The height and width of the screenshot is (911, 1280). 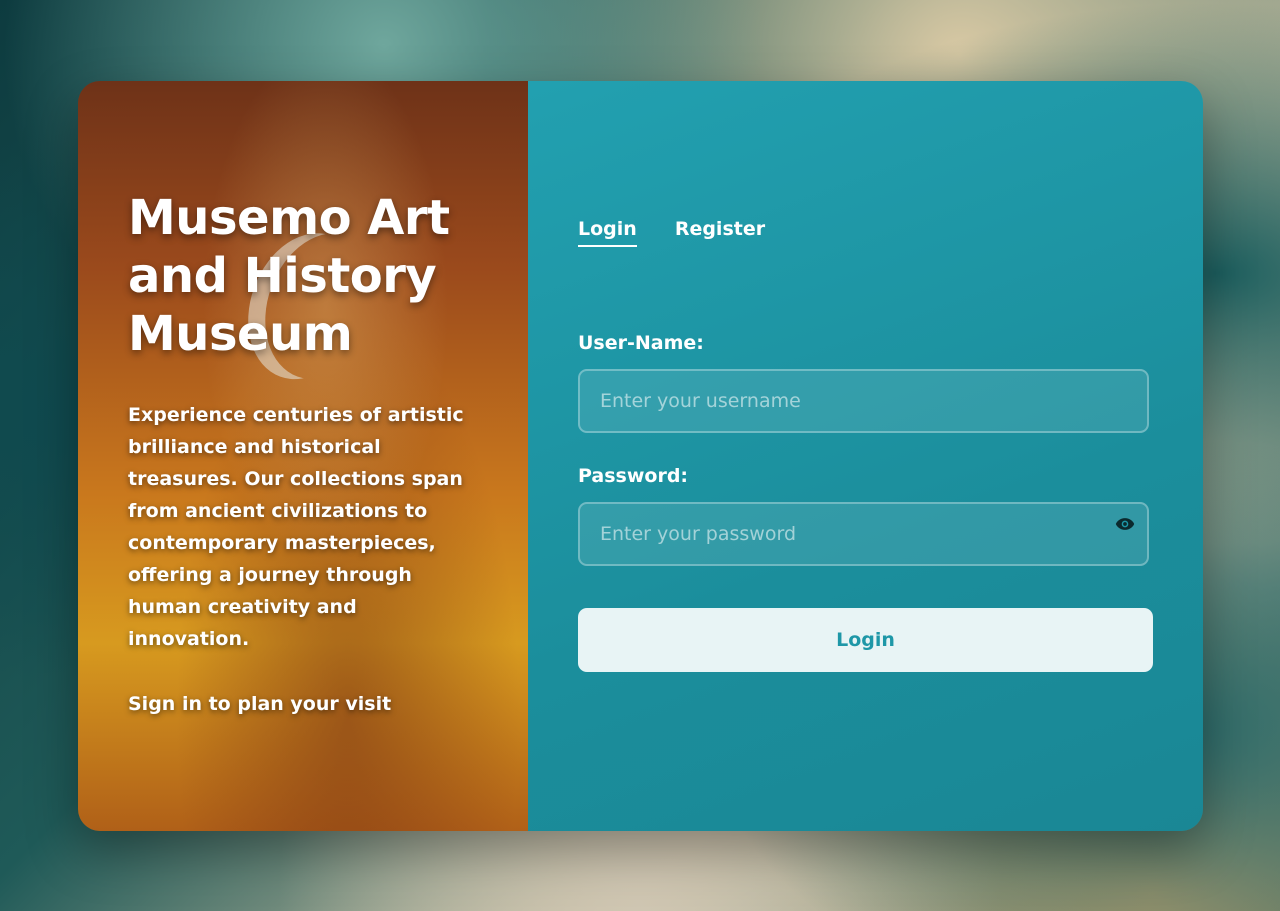 What do you see at coordinates (641, 343) in the screenshot?
I see `username-label: User-Name:` at bounding box center [641, 343].